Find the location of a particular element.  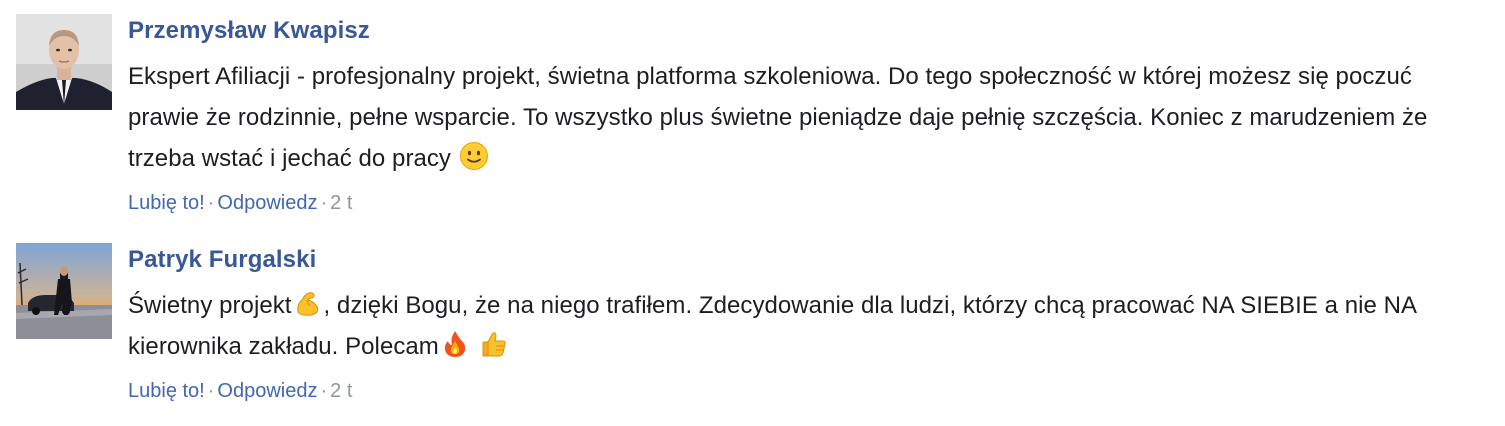

man-with-car-sunset-avatar-icon is located at coordinates (64, 291).